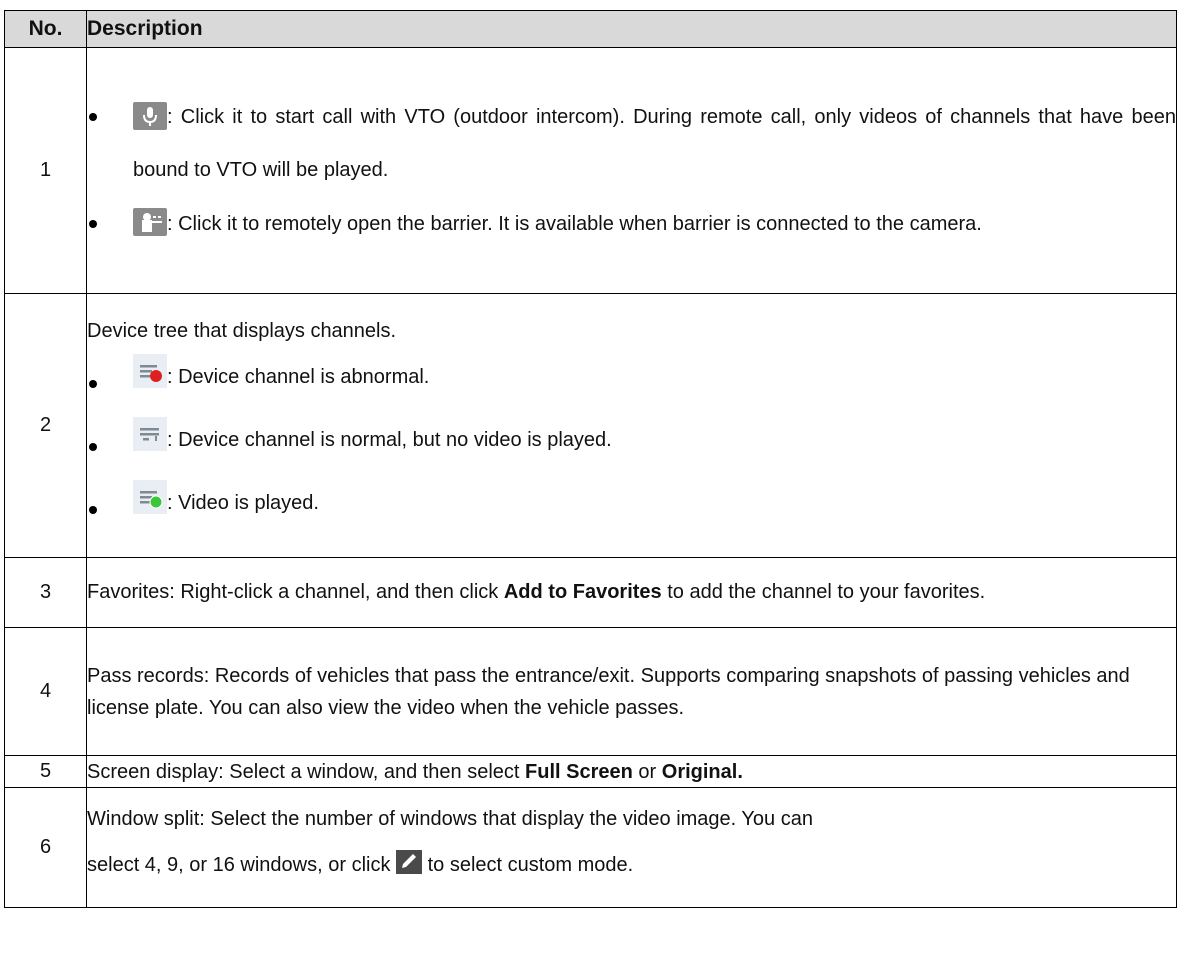  What do you see at coordinates (150, 224) in the screenshot?
I see `barrier-open-icon` at bounding box center [150, 224].